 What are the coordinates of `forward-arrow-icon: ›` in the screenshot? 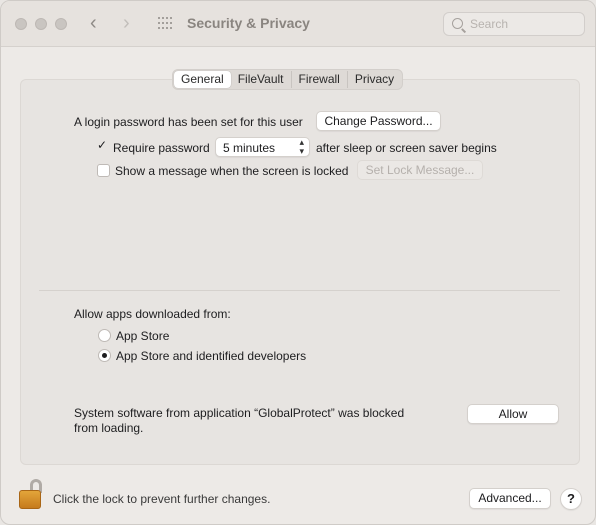 It's located at (126, 23).